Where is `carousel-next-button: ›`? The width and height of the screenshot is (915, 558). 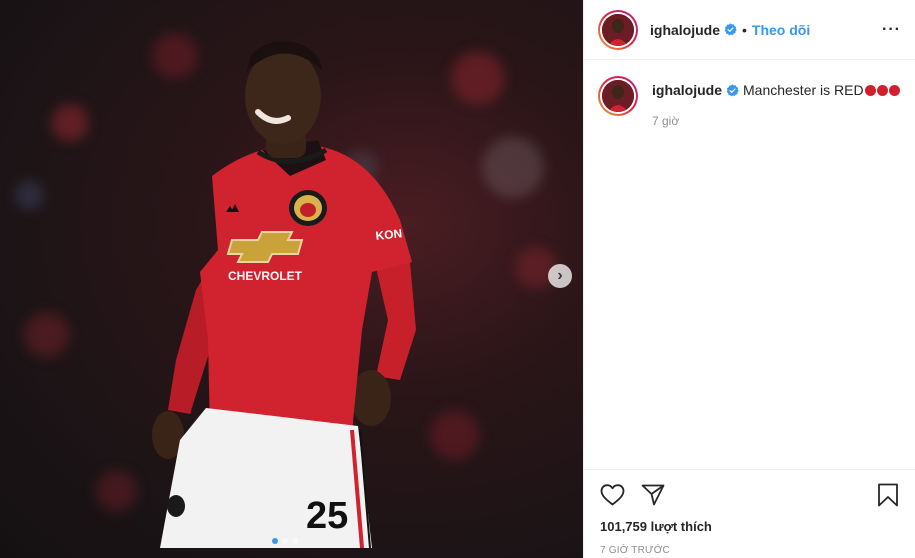
carousel-next-button: › is located at coordinates (560, 276).